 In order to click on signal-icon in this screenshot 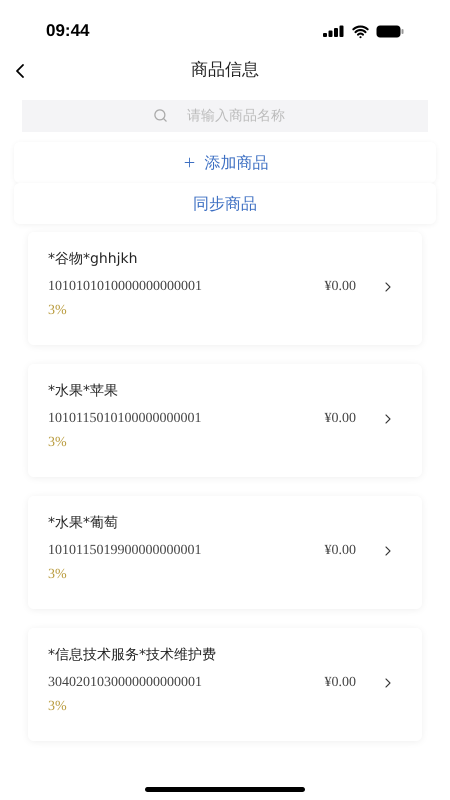, I will do `click(334, 31)`.